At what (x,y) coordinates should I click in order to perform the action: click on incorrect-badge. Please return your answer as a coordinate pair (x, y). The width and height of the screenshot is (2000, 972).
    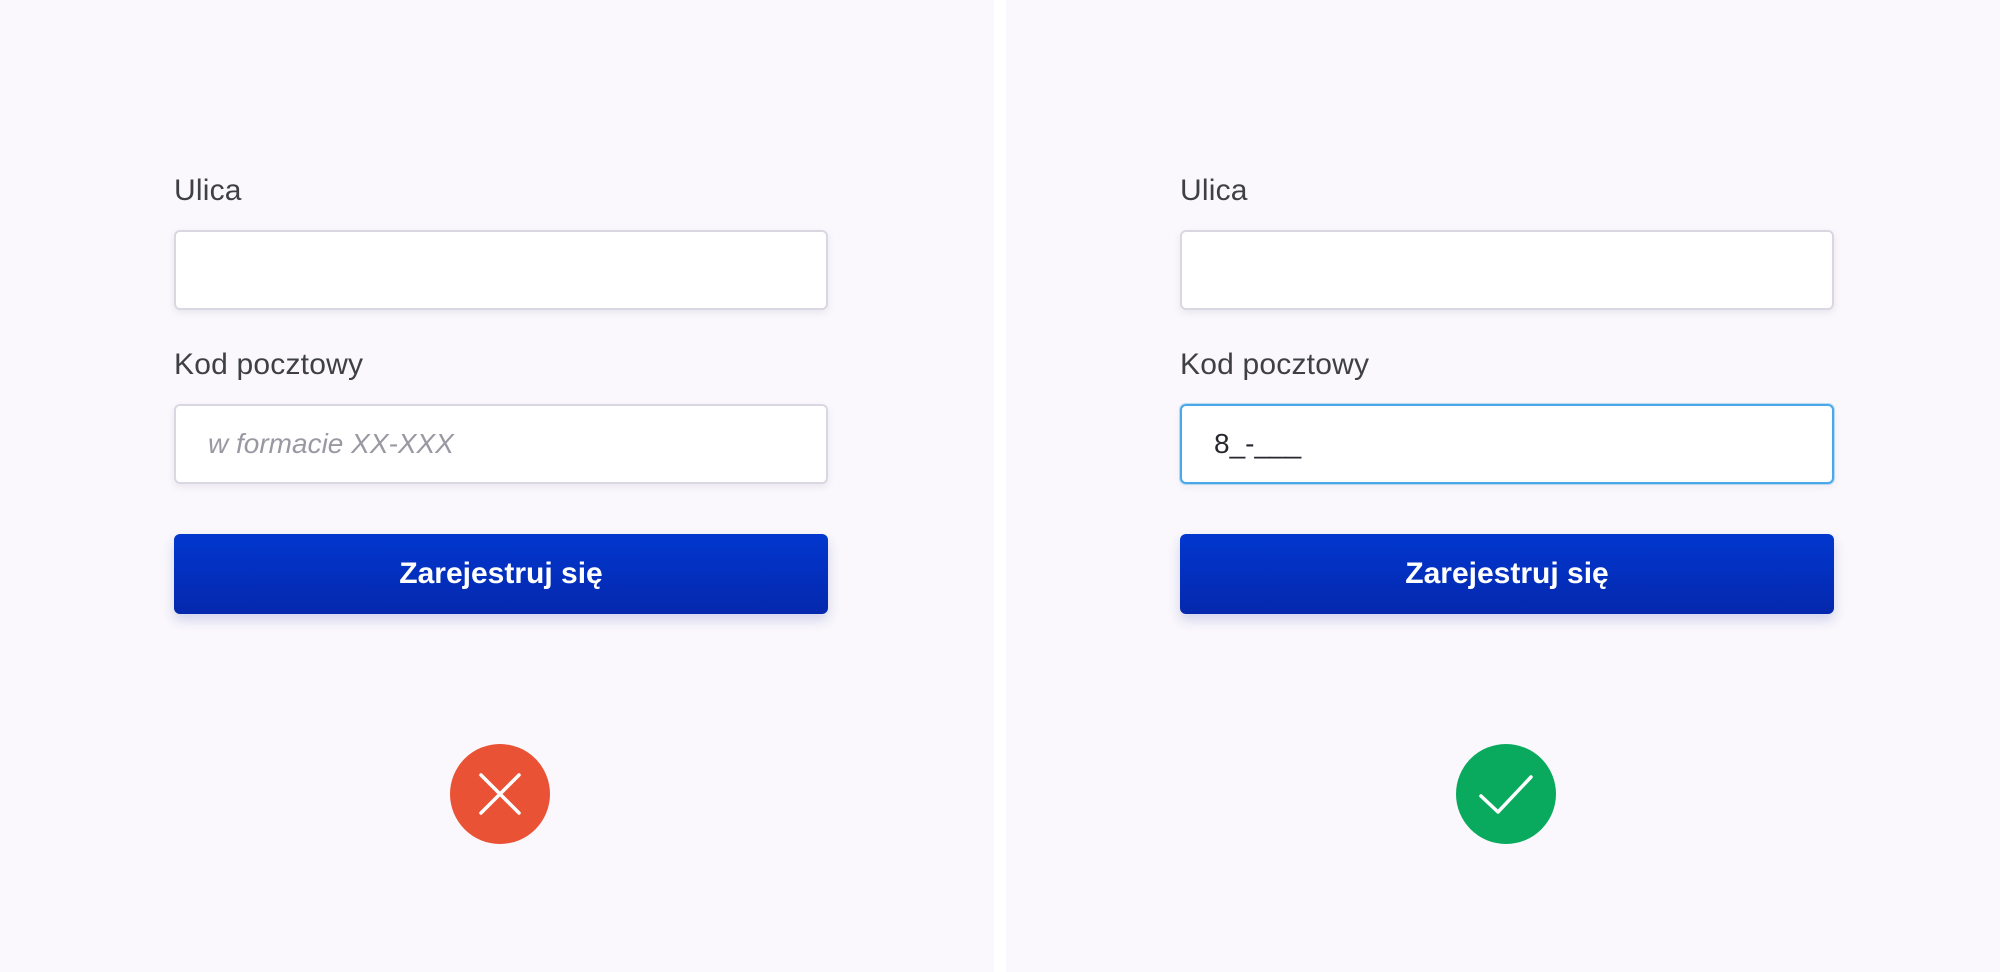
    Looking at the image, I should click on (500, 794).